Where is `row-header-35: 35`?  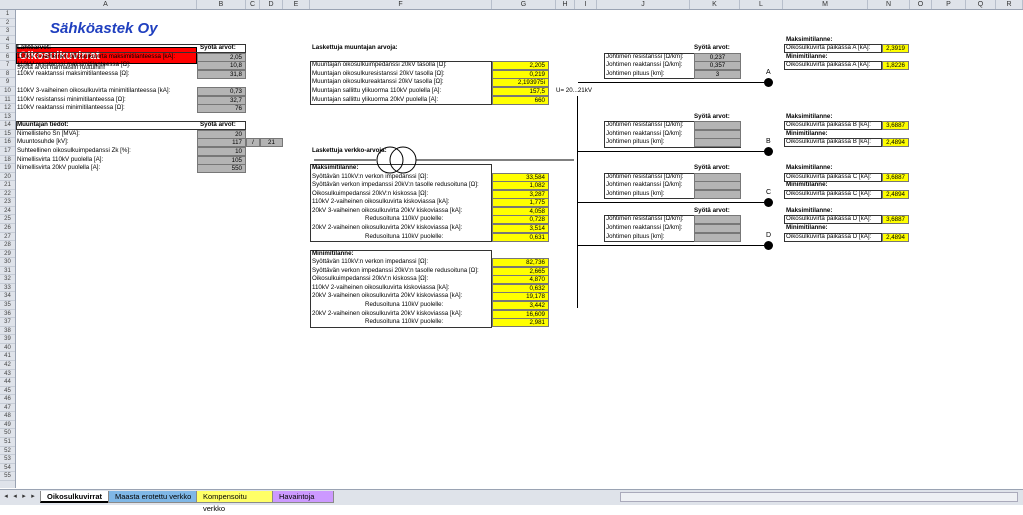 row-header-35: 35 is located at coordinates (7, 305).